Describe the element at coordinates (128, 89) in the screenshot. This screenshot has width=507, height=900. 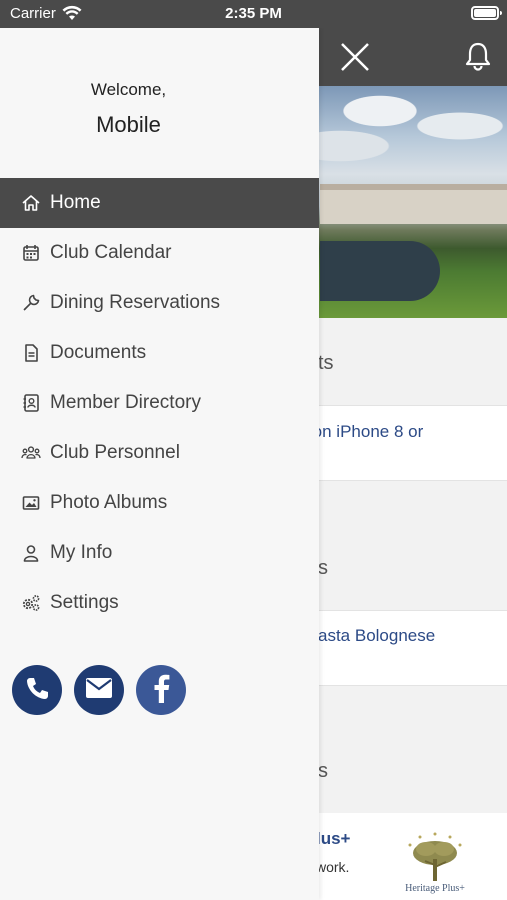
I see `welcome-label: Welcome,` at that location.